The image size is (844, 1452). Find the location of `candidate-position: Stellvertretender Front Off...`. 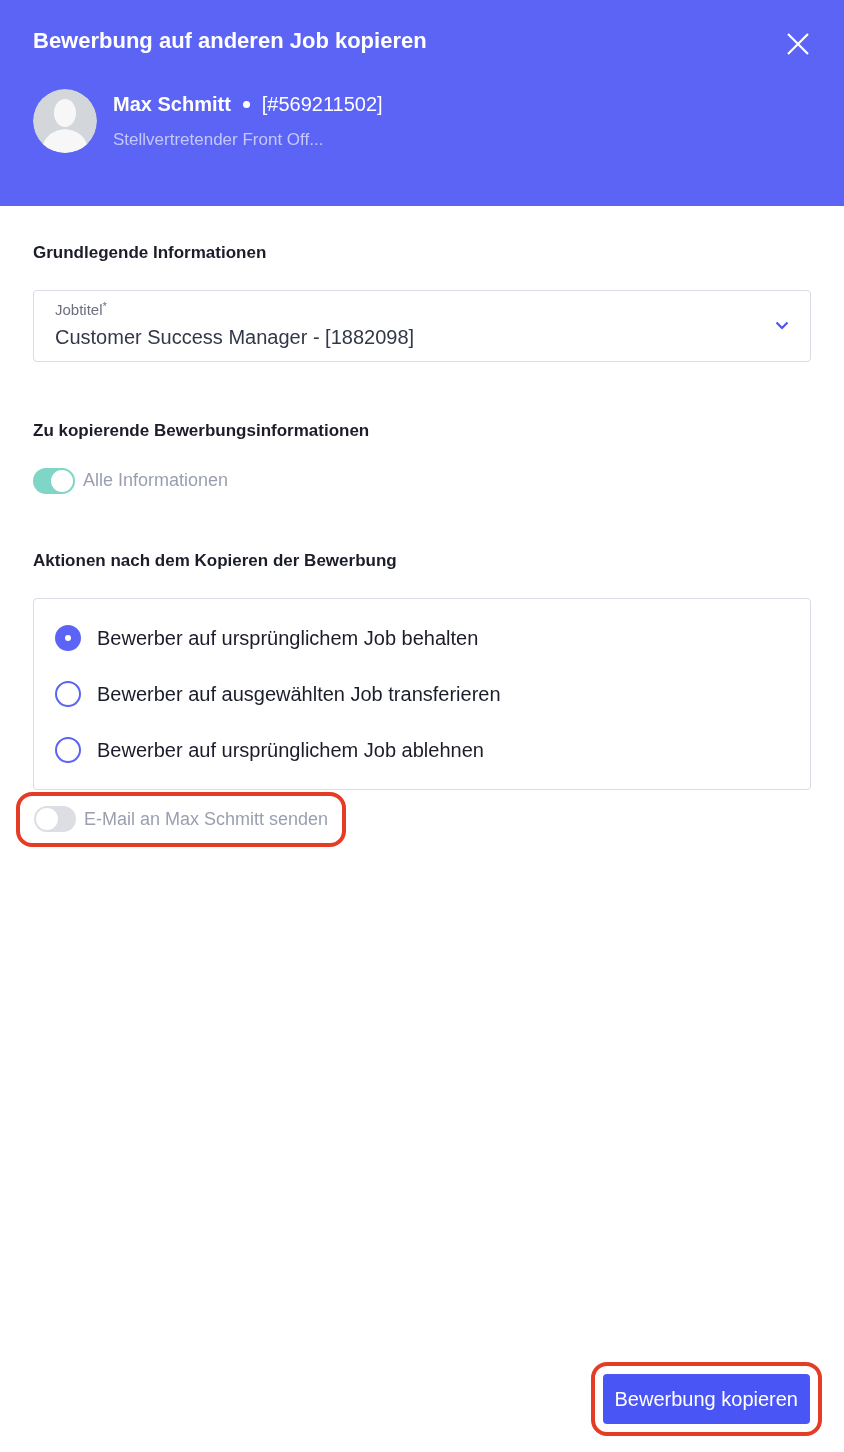

candidate-position: Stellvertretender Front Off... is located at coordinates (219, 140).